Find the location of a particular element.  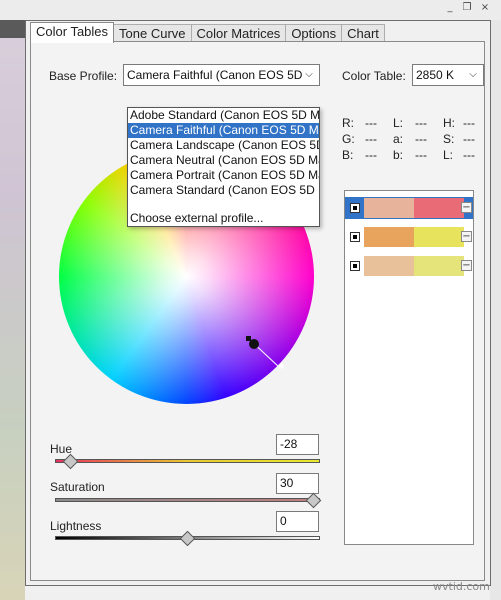

hue-input: -28 is located at coordinates (297, 444).